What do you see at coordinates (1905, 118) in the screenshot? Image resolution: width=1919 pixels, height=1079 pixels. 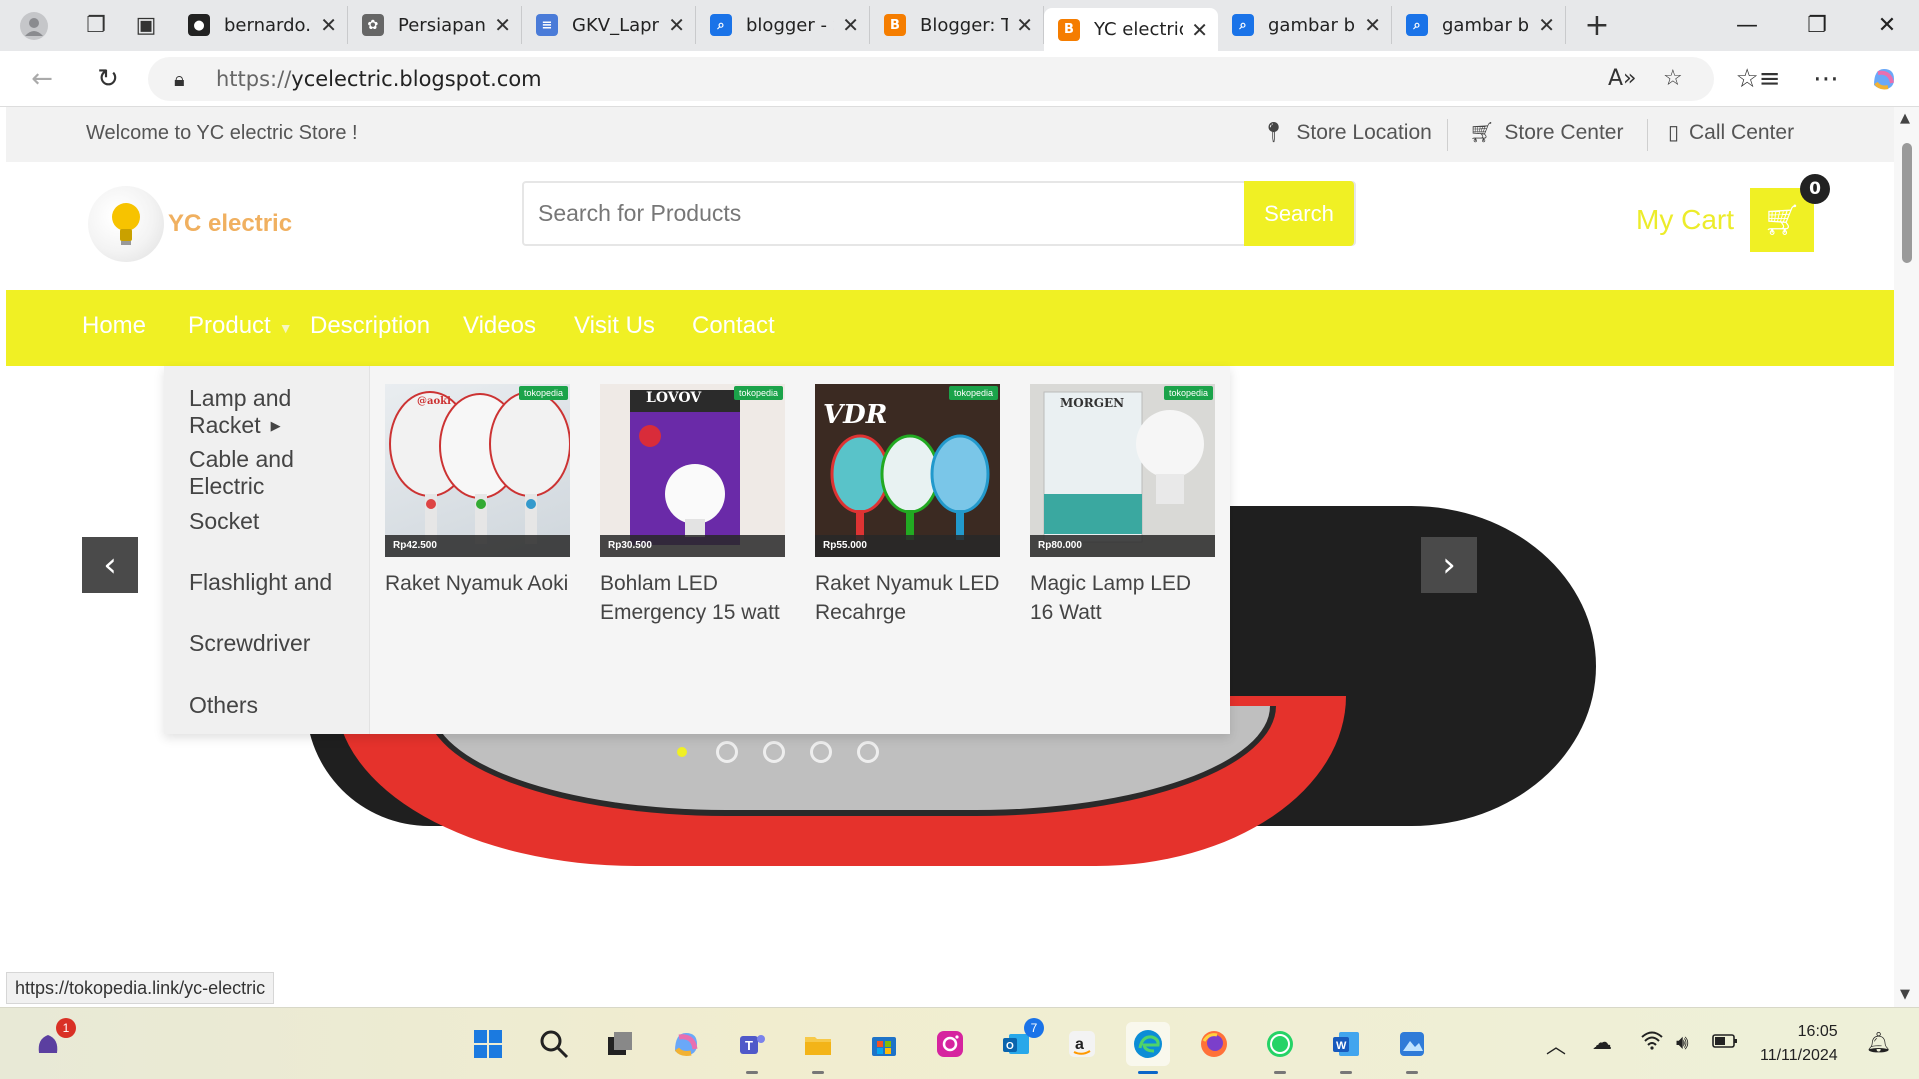 I see `scroll-up-icon: ▲` at bounding box center [1905, 118].